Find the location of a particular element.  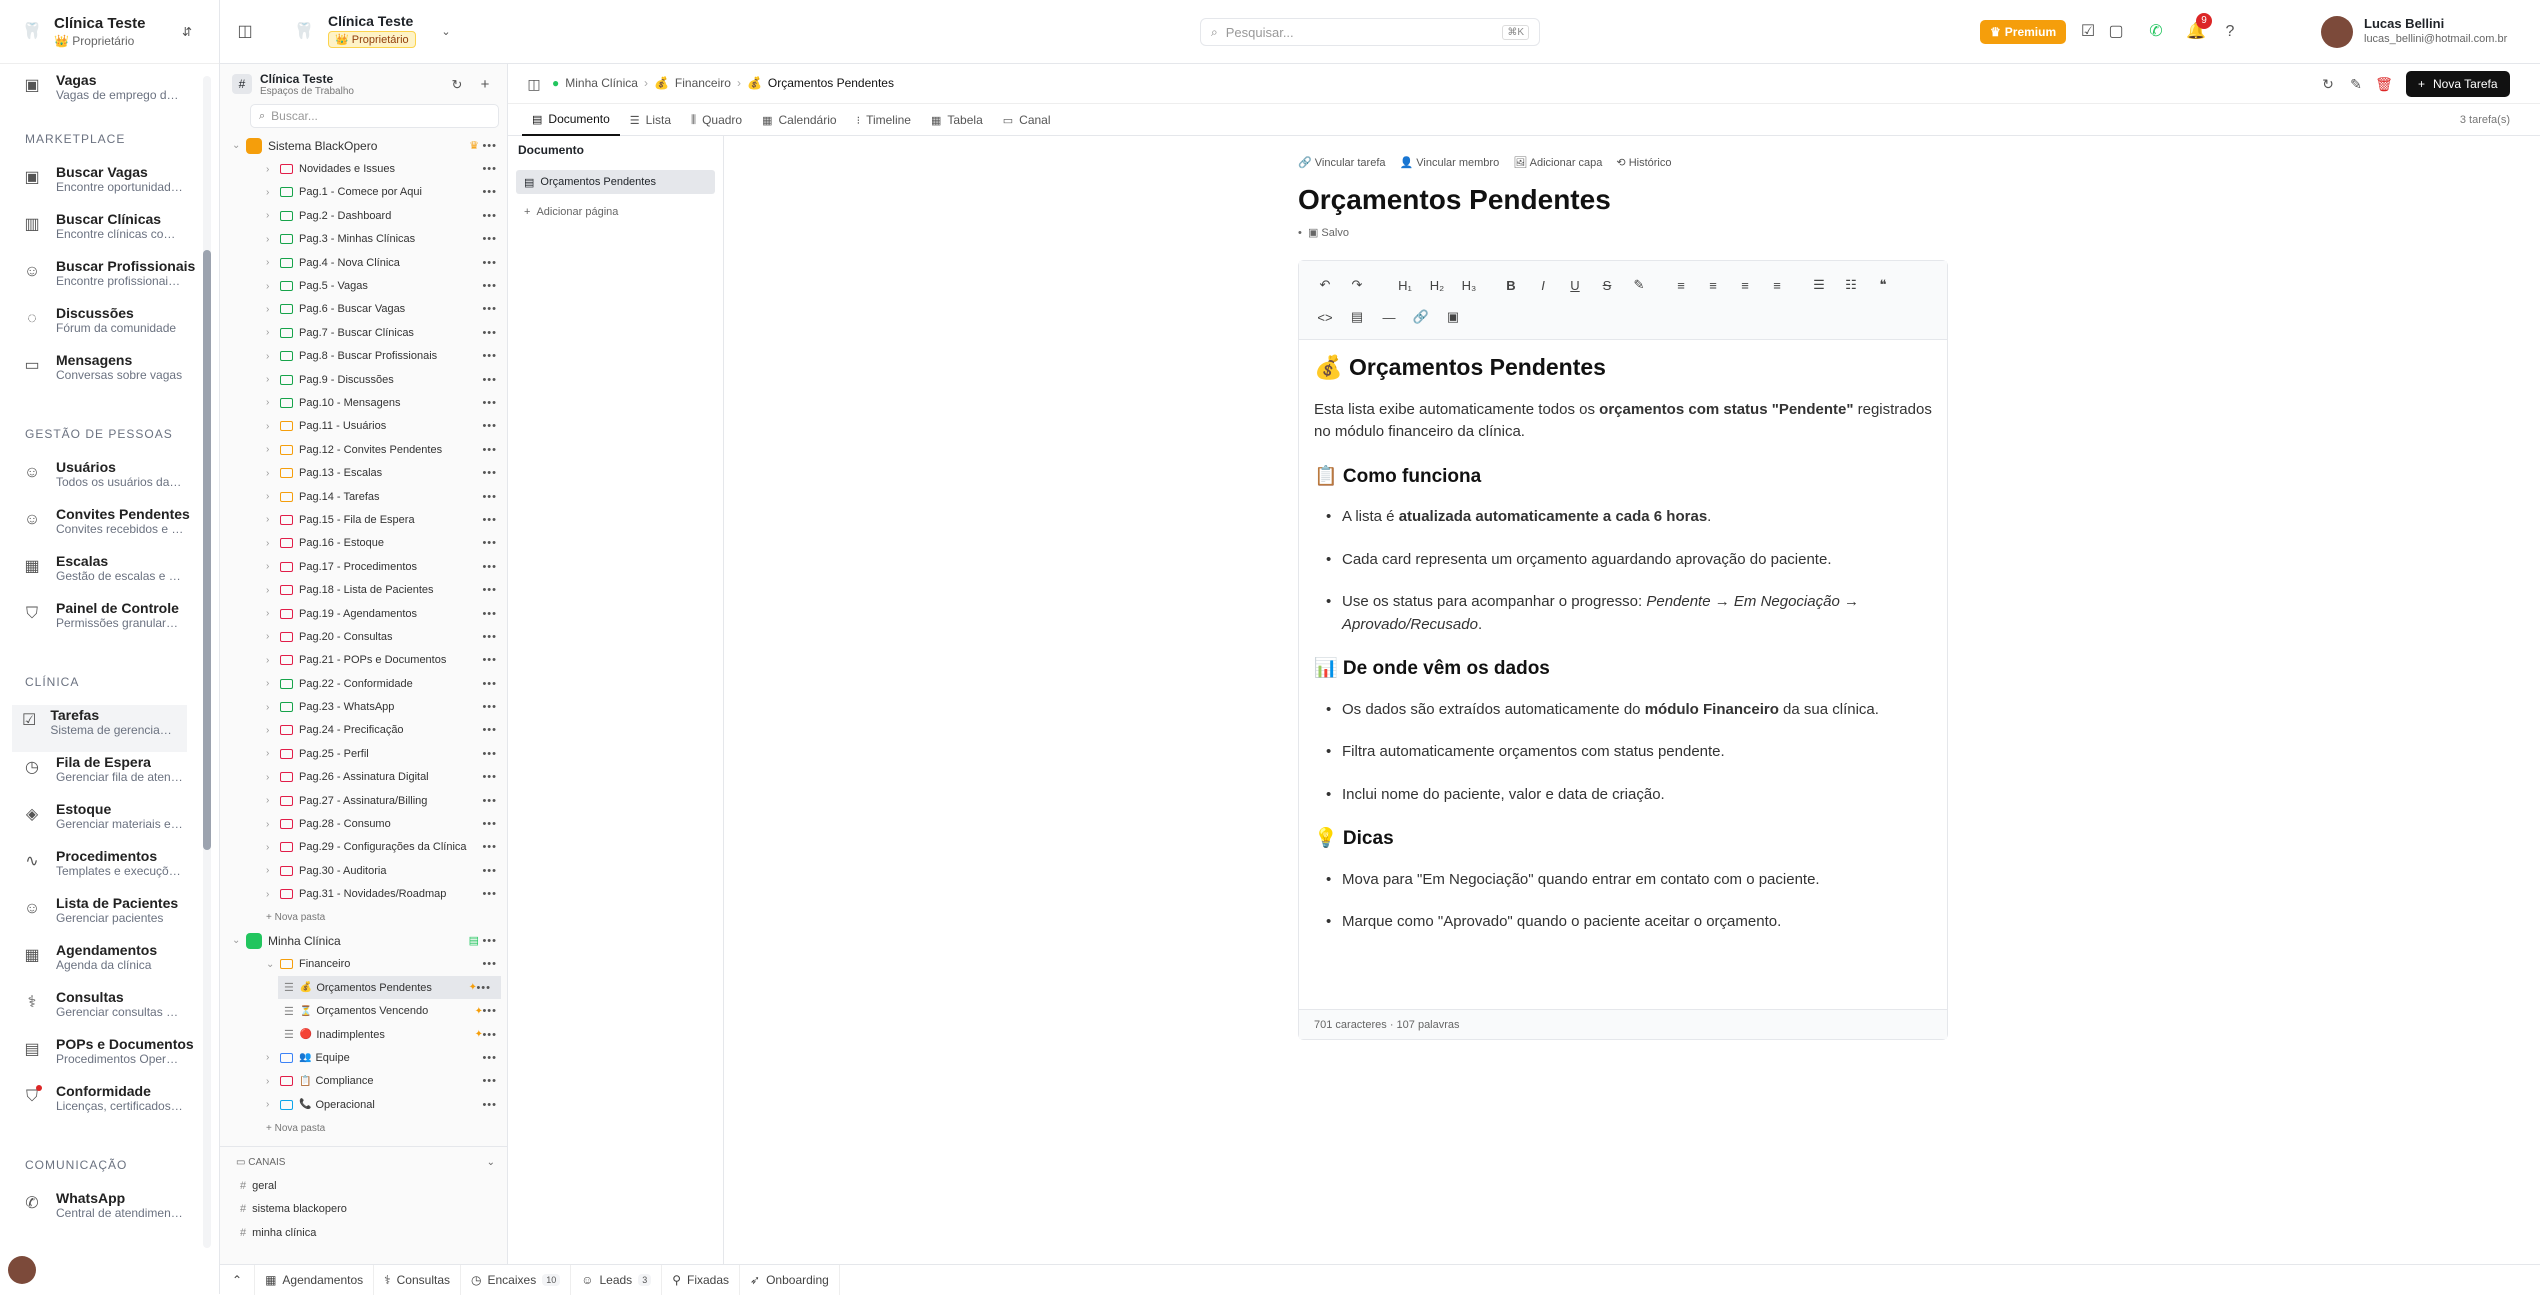

new-task-button: + Nova Tarefa is located at coordinates (2458, 84).